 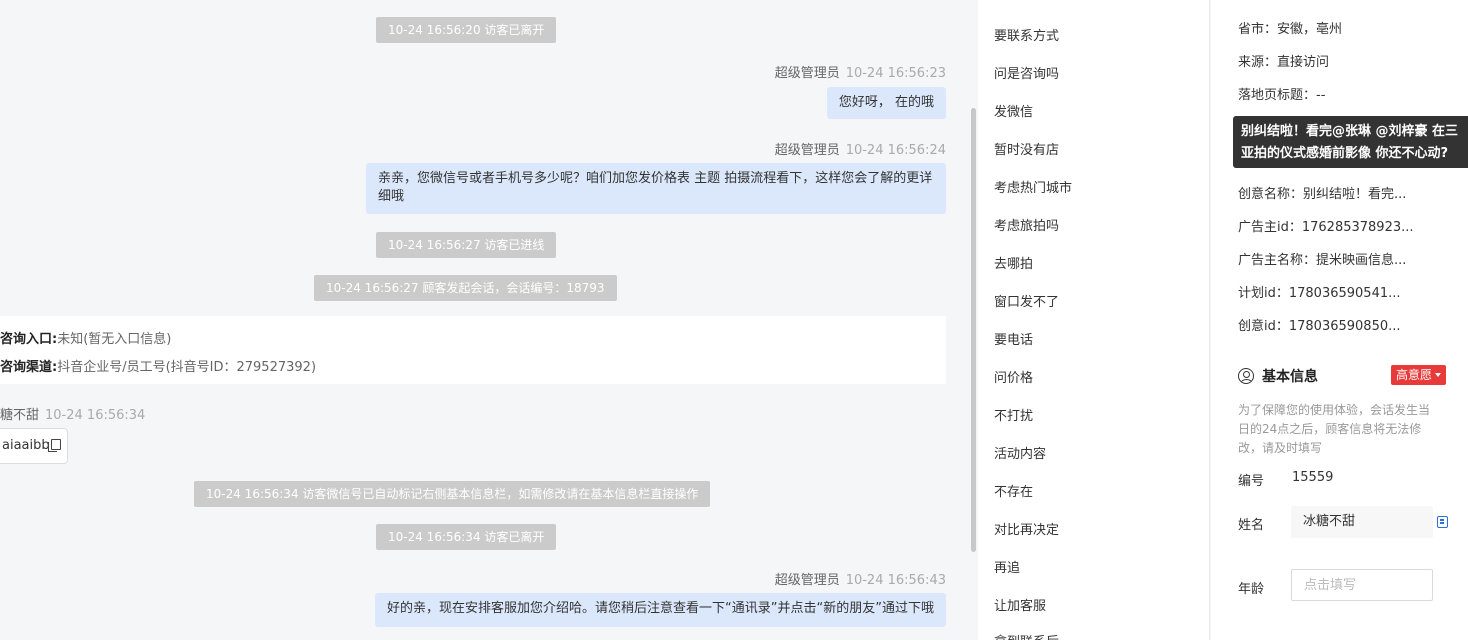 I want to click on system-message: 10-24 16:56:27 顾客发起会话，会话编号：18793, so click(x=465, y=288).